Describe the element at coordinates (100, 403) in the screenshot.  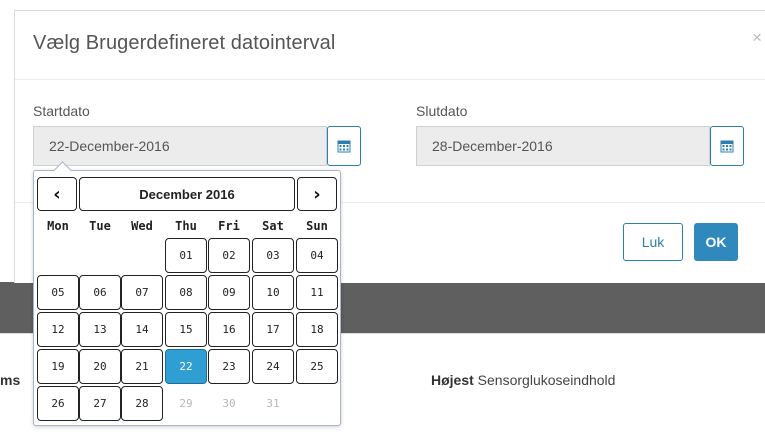
I see `day-cell: 27` at that location.